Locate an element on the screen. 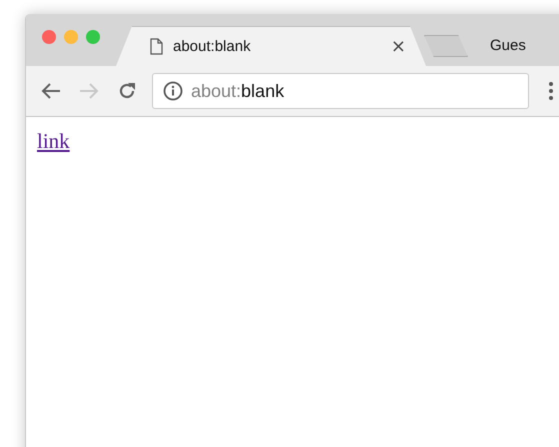 The width and height of the screenshot is (559, 447). address-bar: about:blank is located at coordinates (340, 91).